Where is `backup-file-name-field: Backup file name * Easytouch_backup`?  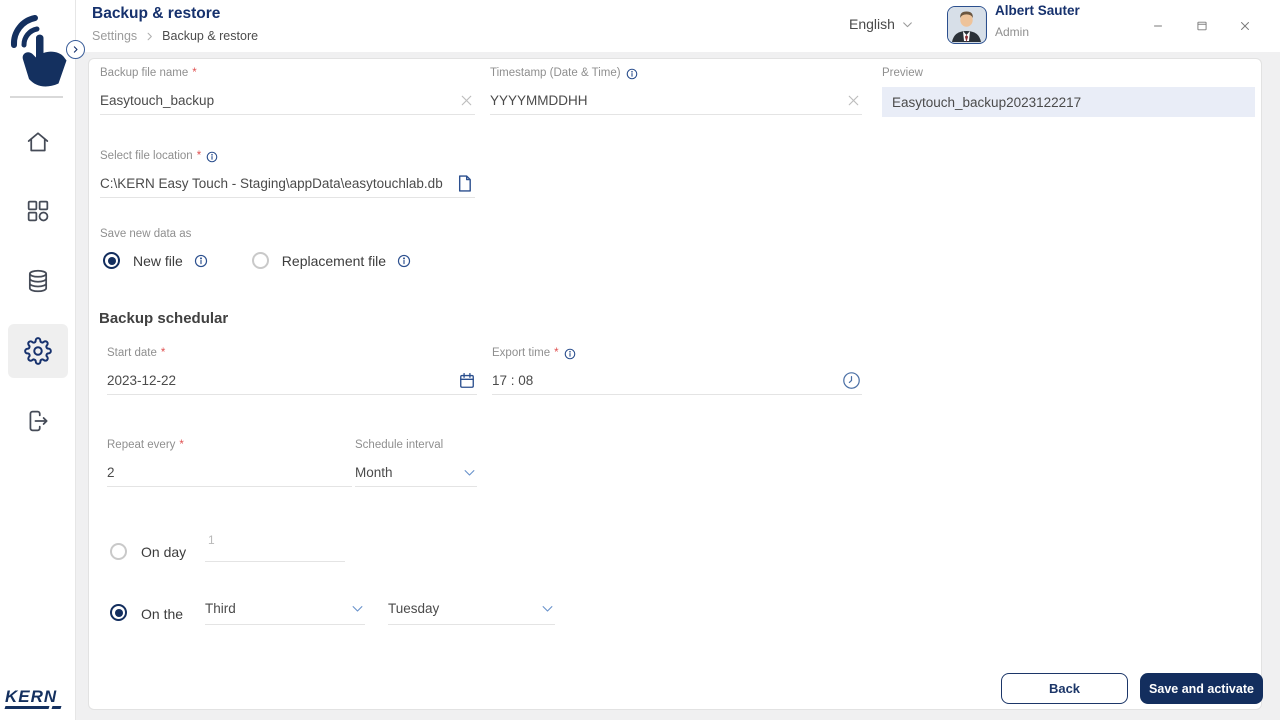
backup-file-name-field: Backup file name * Easytouch_backup is located at coordinates (287, 90).